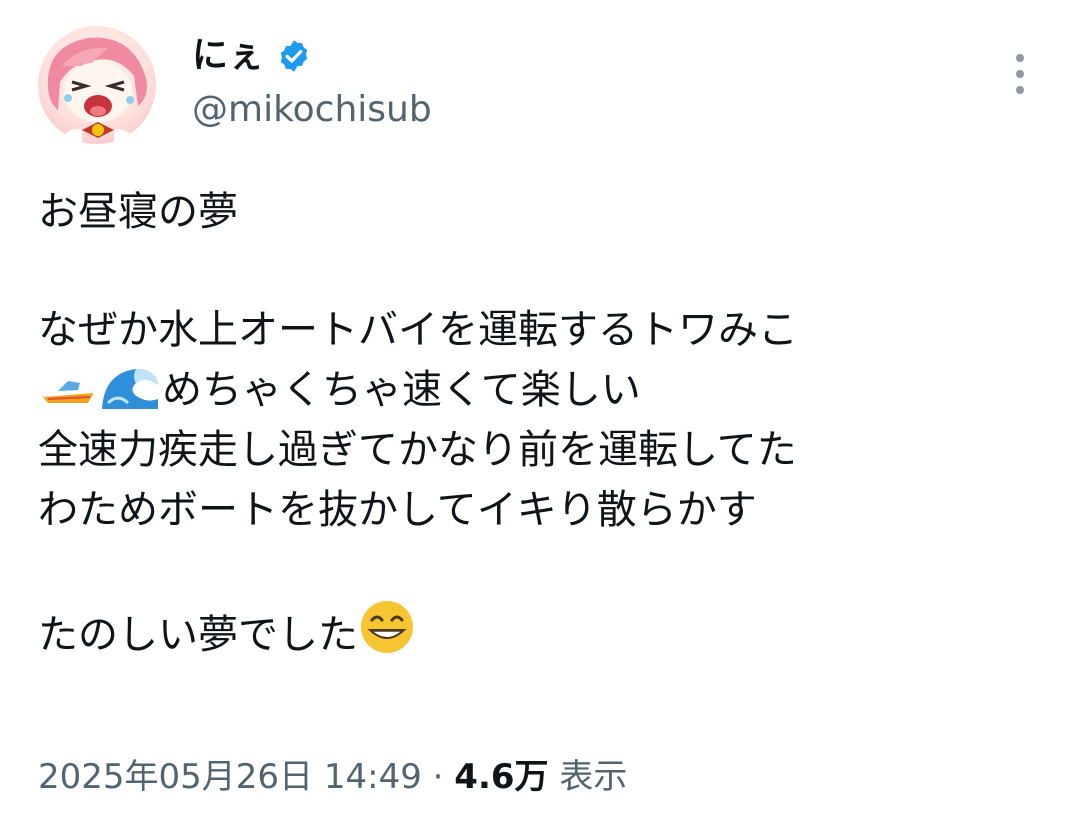  I want to click on tweet-line-text: めちゃくちゃ速くて楽しい, so click(401, 390).